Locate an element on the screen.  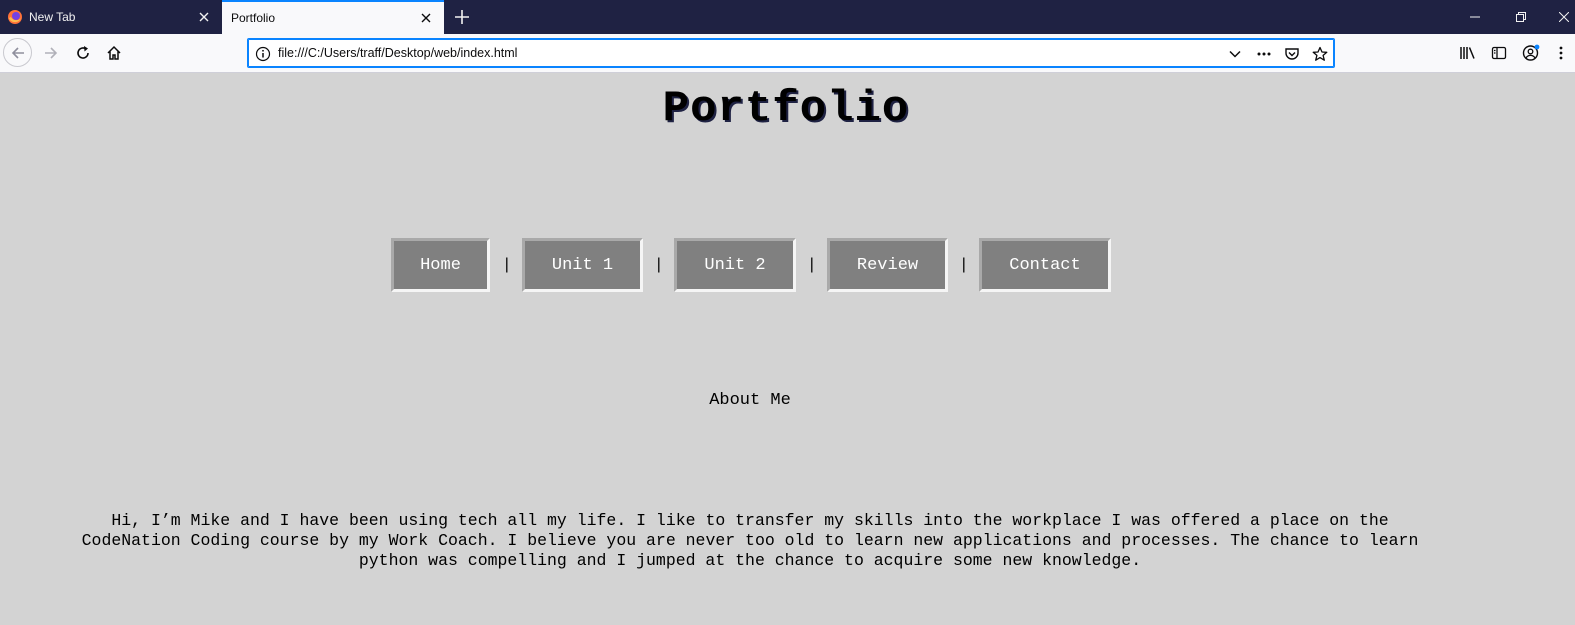
tab-new-tab: New Tab is located at coordinates (111, 17).